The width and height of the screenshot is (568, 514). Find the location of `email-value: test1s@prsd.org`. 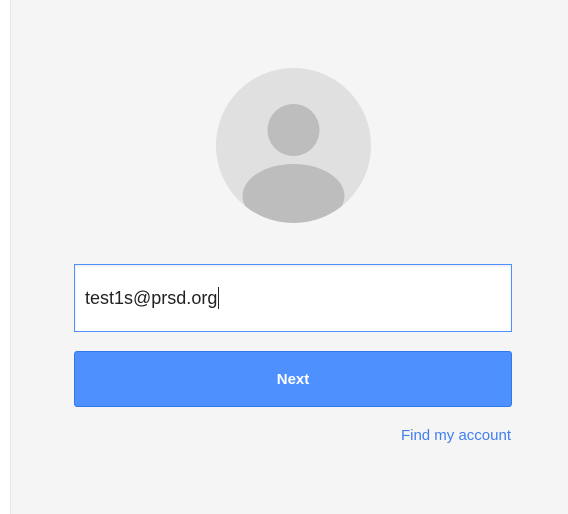

email-value: test1s@prsd.org is located at coordinates (151, 297).